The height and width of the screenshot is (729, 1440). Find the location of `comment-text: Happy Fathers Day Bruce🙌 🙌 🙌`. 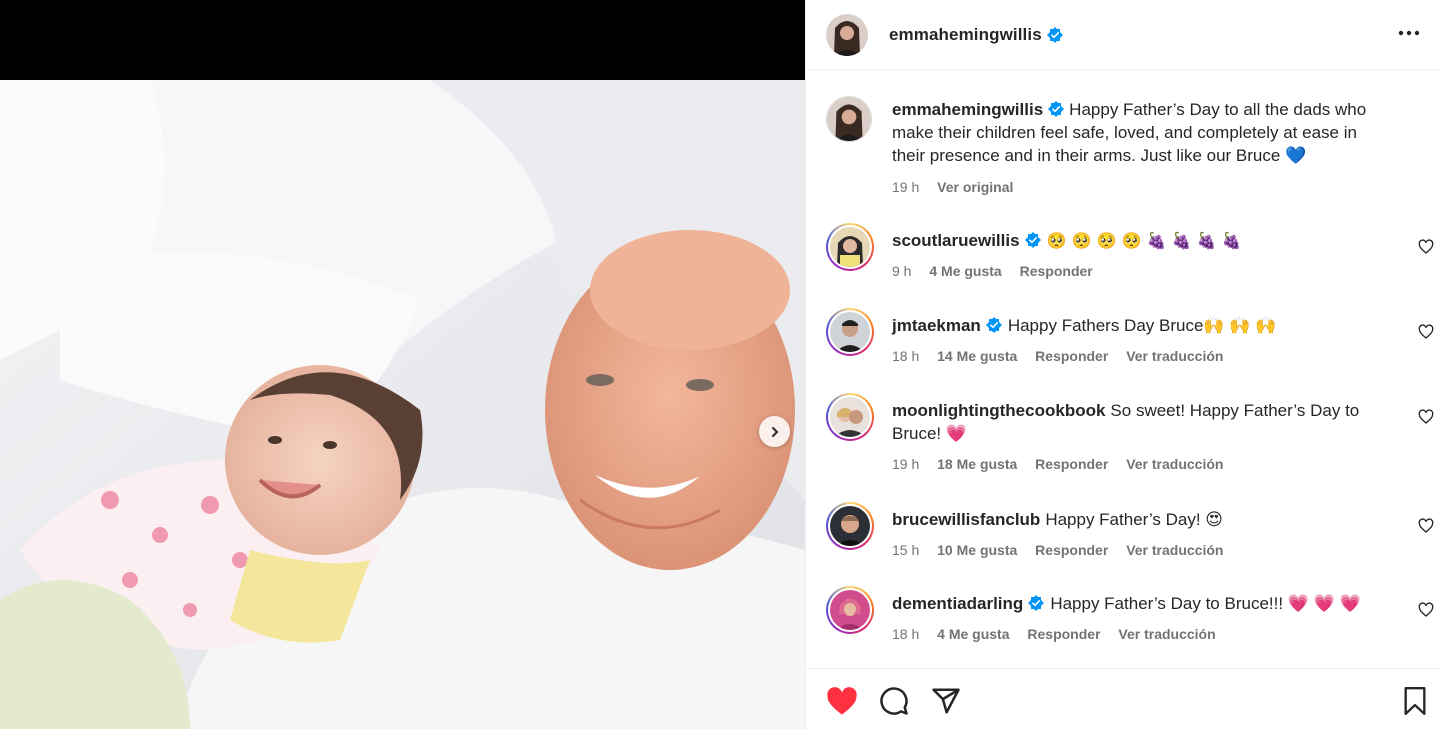

comment-text: Happy Fathers Day Bruce🙌 🙌 🙌 is located at coordinates (1142, 325).